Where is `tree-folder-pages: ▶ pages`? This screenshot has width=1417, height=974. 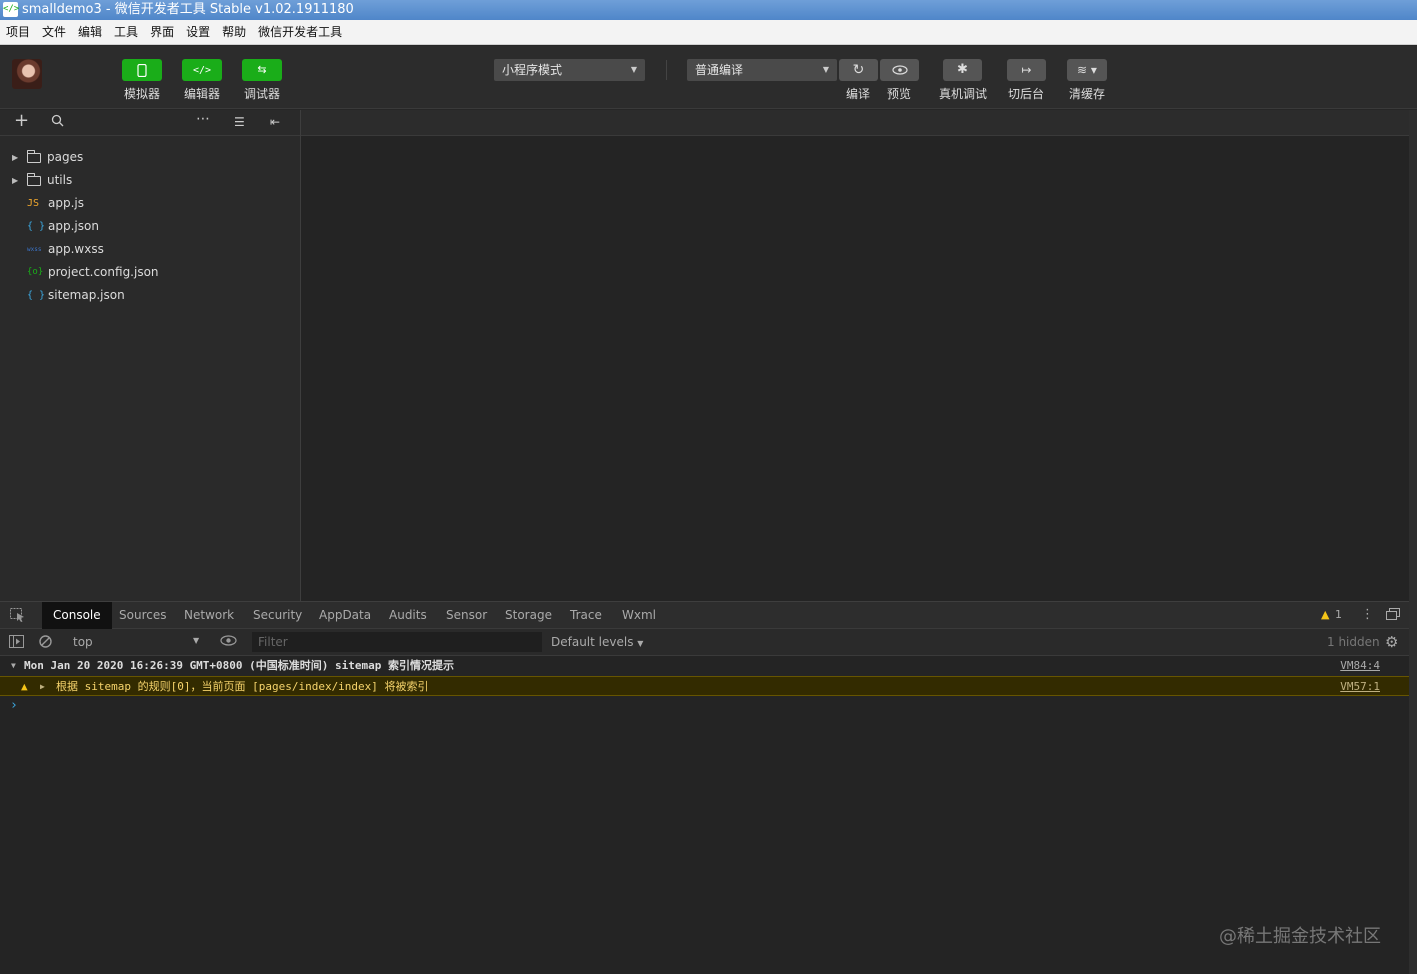
tree-folder-pages: ▶ pages is located at coordinates (150, 157).